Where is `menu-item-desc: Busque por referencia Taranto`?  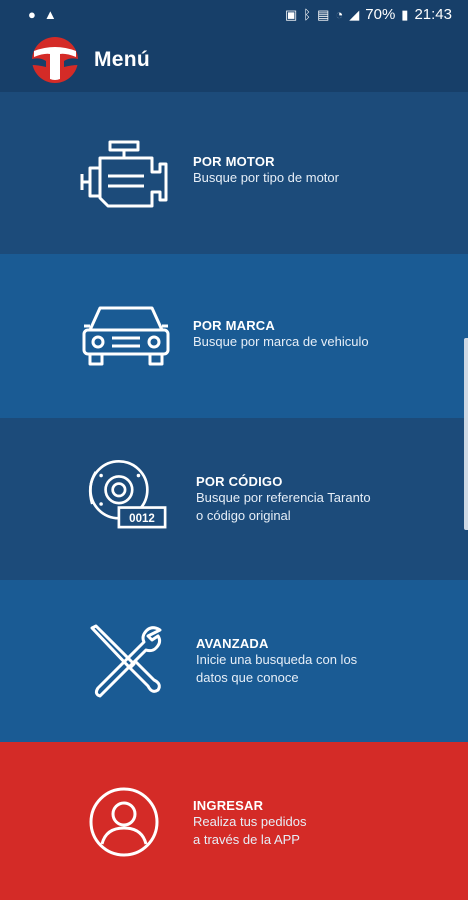 menu-item-desc: Busque por referencia Taranto is located at coordinates (283, 497).